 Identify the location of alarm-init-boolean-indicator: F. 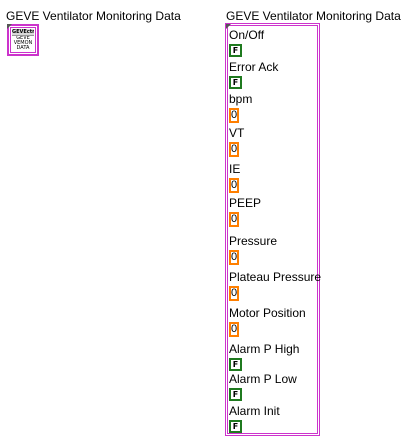
(235, 426).